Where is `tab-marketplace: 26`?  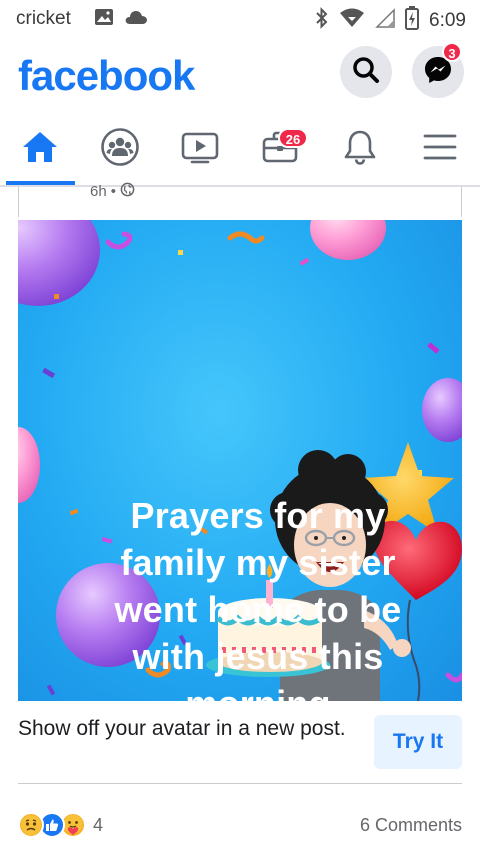 tab-marketplace: 26 is located at coordinates (280, 149).